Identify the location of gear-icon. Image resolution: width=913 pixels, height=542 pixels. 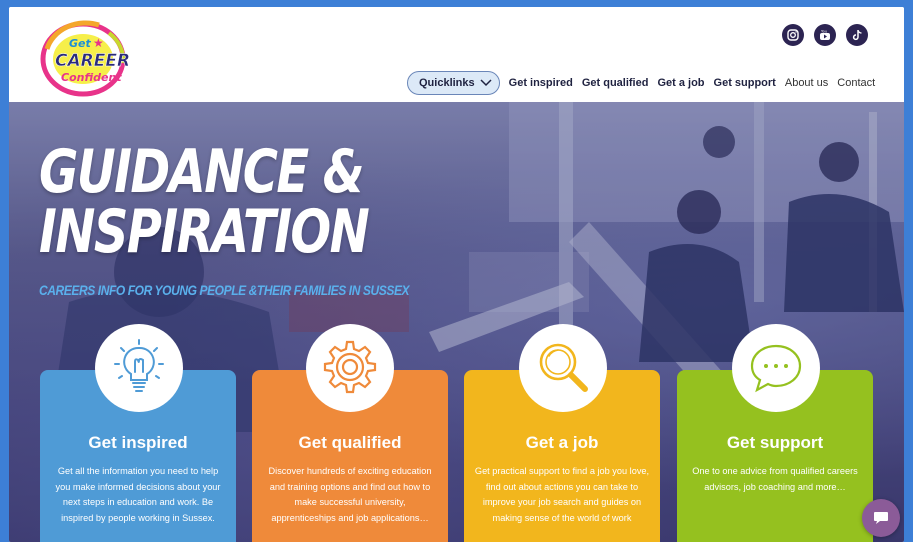
(350, 368).